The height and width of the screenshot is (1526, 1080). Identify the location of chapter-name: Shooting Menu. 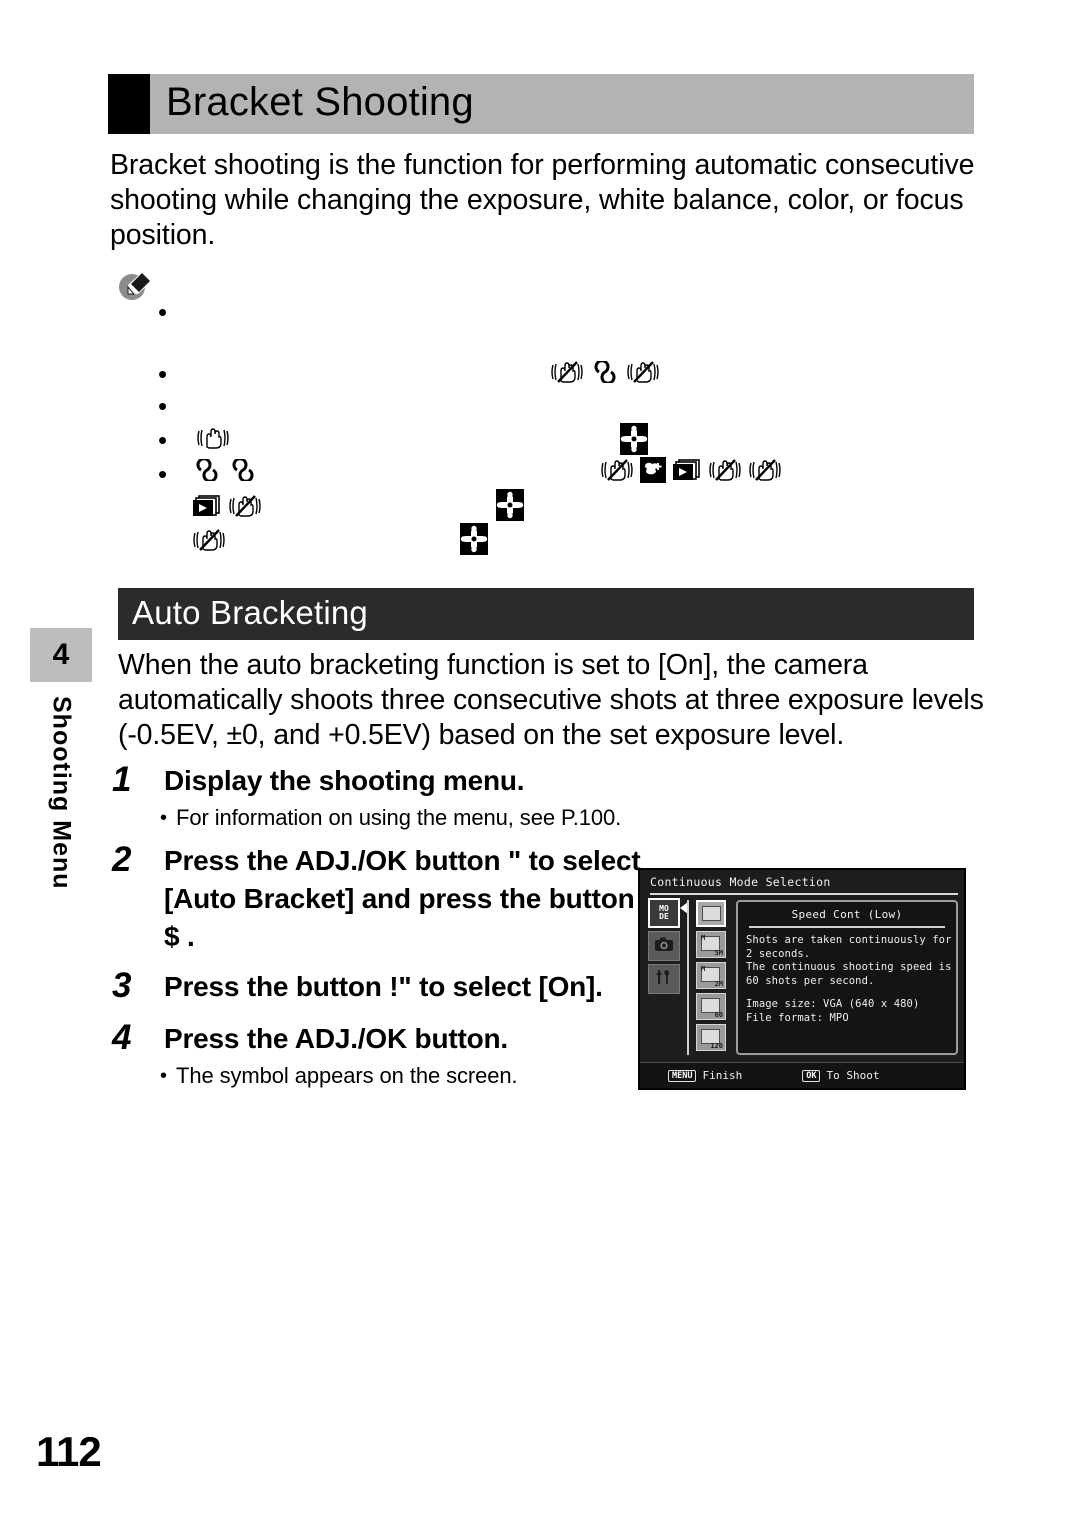
(61, 793).